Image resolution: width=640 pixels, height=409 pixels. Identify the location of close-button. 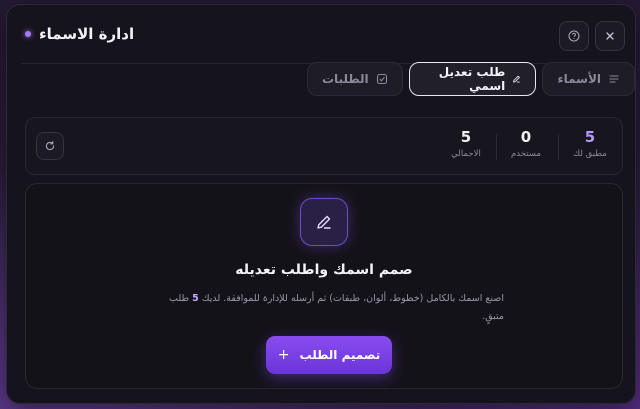
(610, 36).